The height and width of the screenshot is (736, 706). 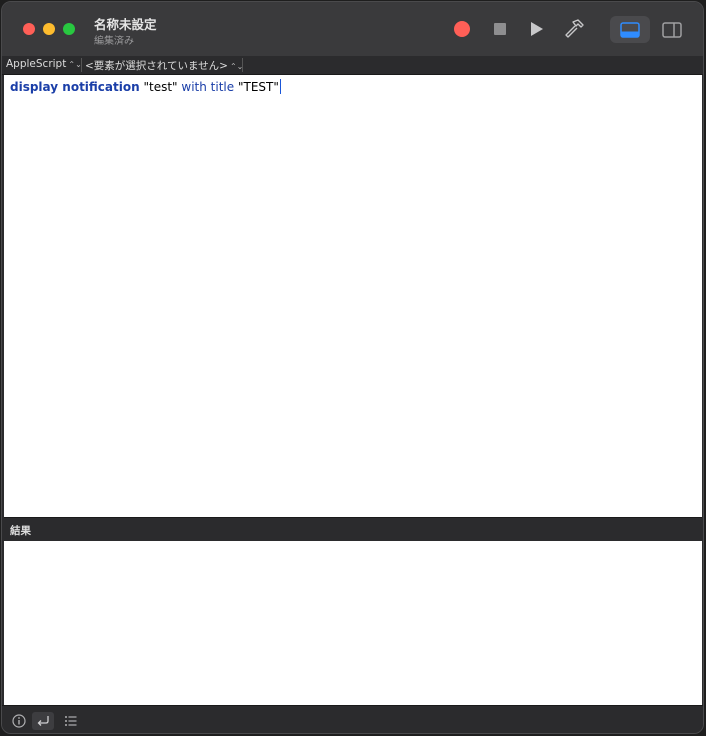 I want to click on text-caret, so click(x=280, y=86).